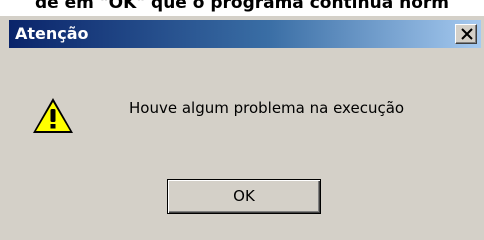  I want to click on dialog-titlebar: Atenção, so click(245, 34).